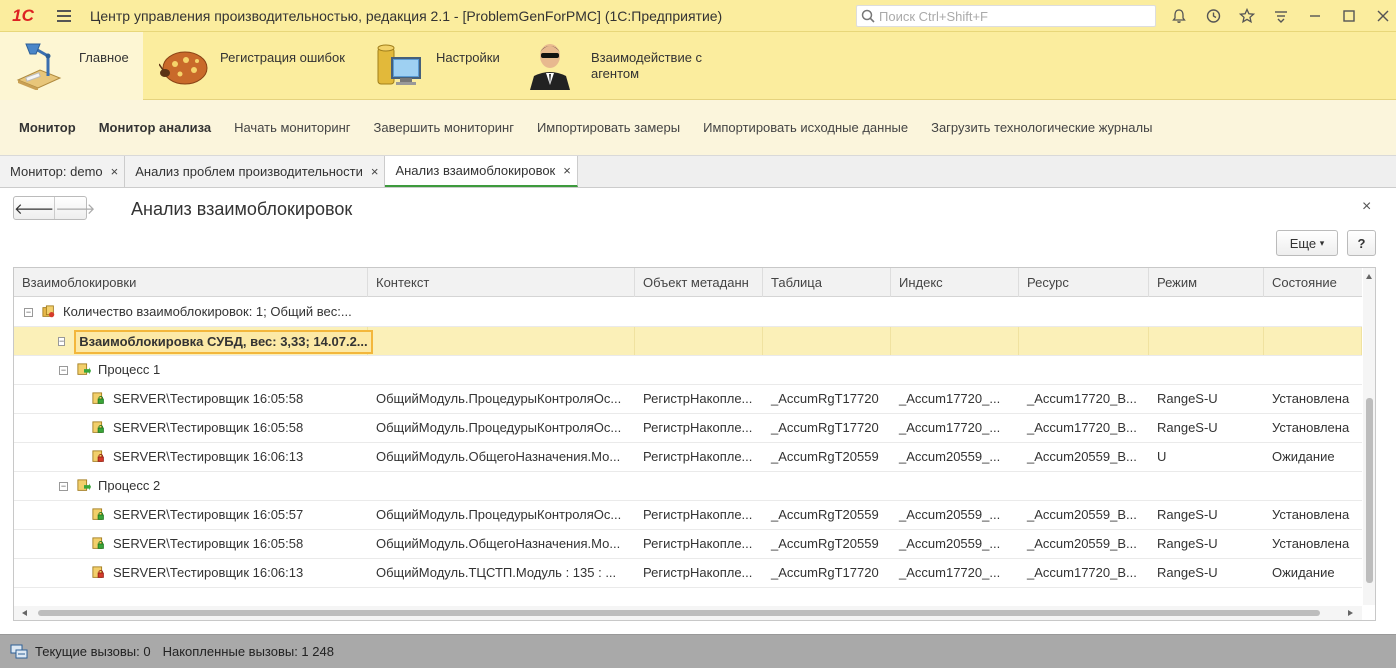 The image size is (1396, 668). What do you see at coordinates (825, 543) in the screenshot?
I see `row-table: _AccumRgT20559` at bounding box center [825, 543].